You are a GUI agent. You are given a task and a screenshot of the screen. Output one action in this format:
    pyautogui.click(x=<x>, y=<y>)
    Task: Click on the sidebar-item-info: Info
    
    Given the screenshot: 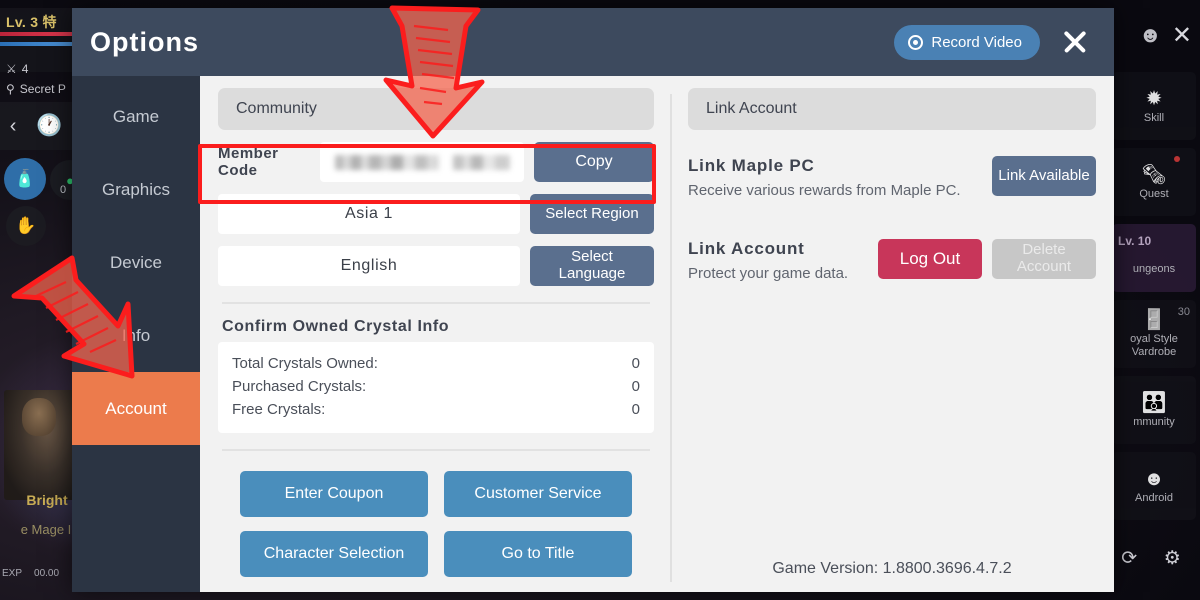 What is the action you would take?
    pyautogui.click(x=136, y=335)
    